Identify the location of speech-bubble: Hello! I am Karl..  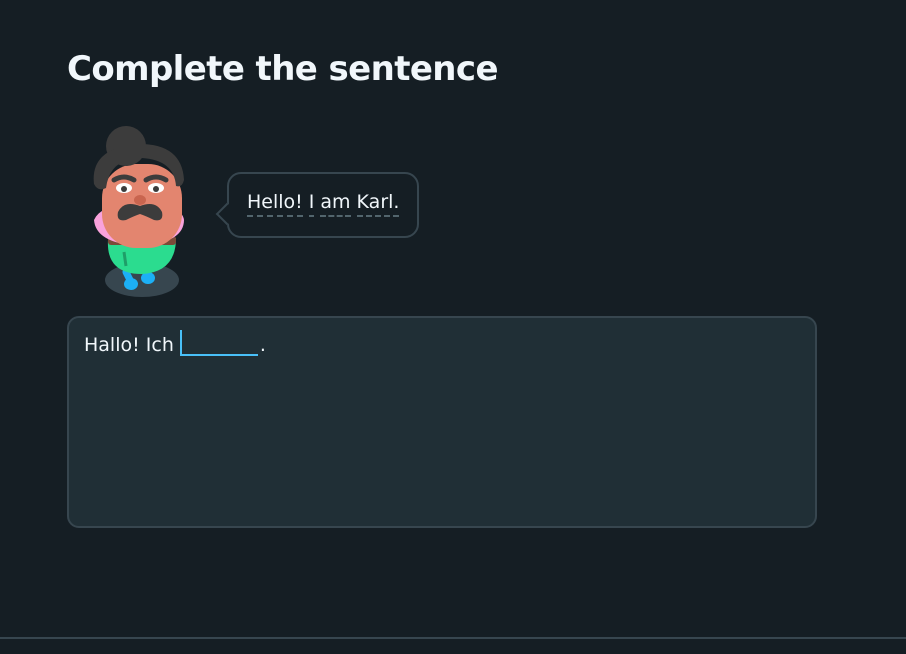
(317, 205).